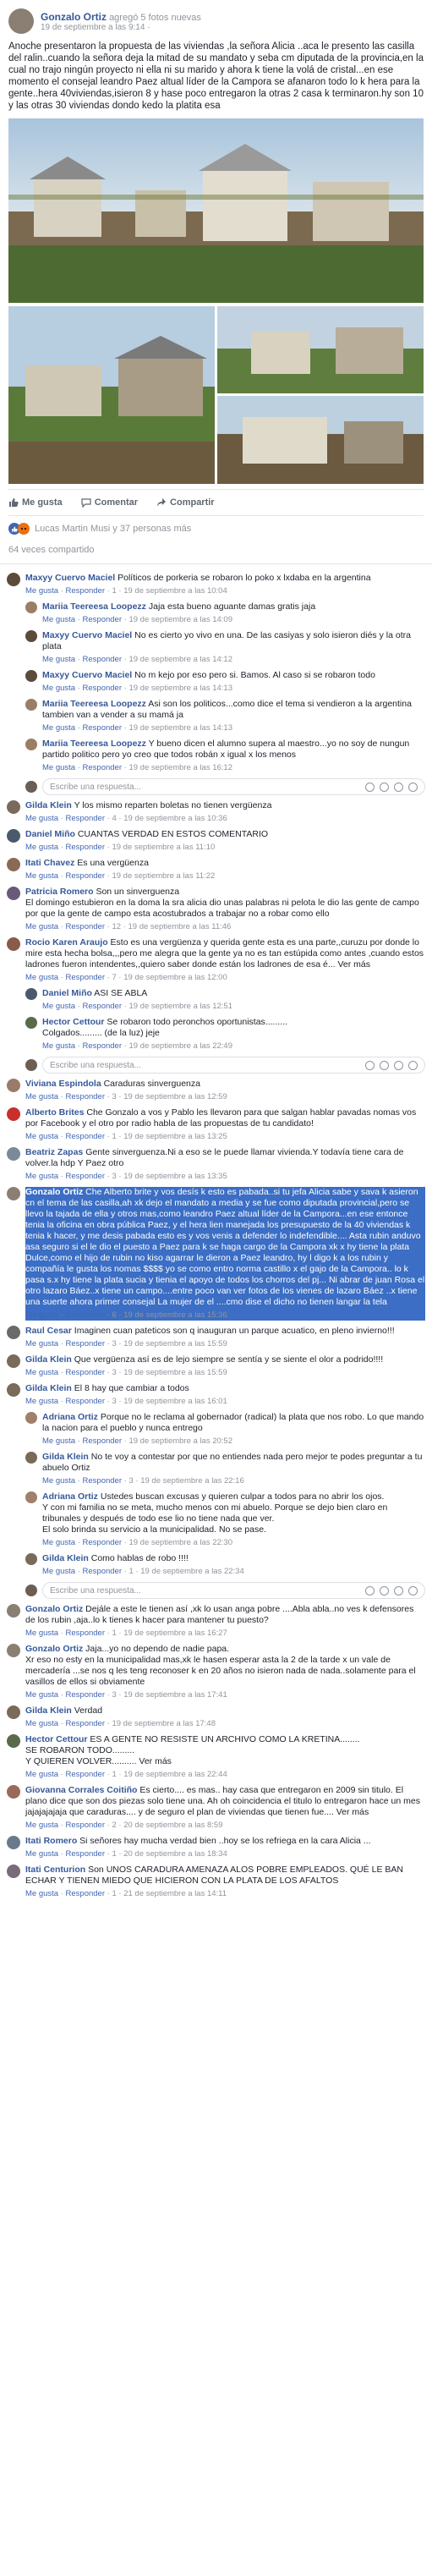  What do you see at coordinates (54, 1649) in the screenshot?
I see `comment-author: Gonzalo Ortiz` at bounding box center [54, 1649].